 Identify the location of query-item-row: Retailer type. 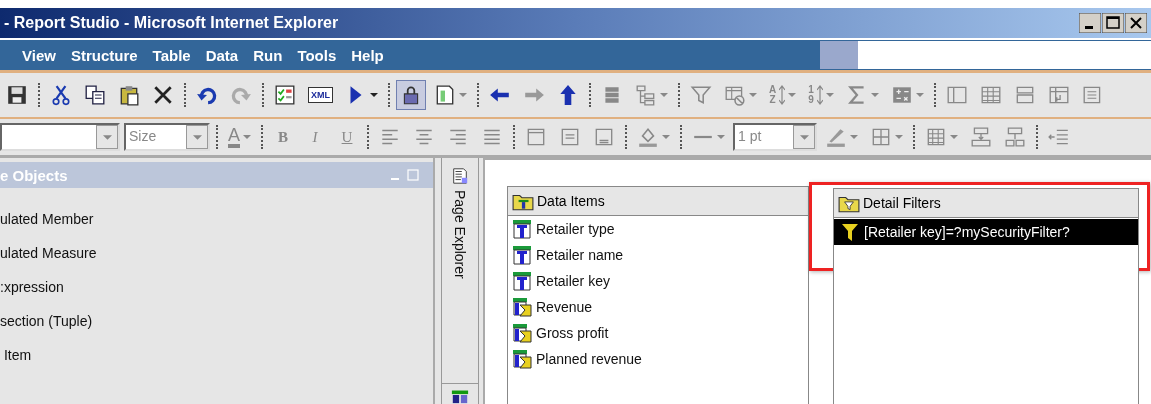
(658, 229).